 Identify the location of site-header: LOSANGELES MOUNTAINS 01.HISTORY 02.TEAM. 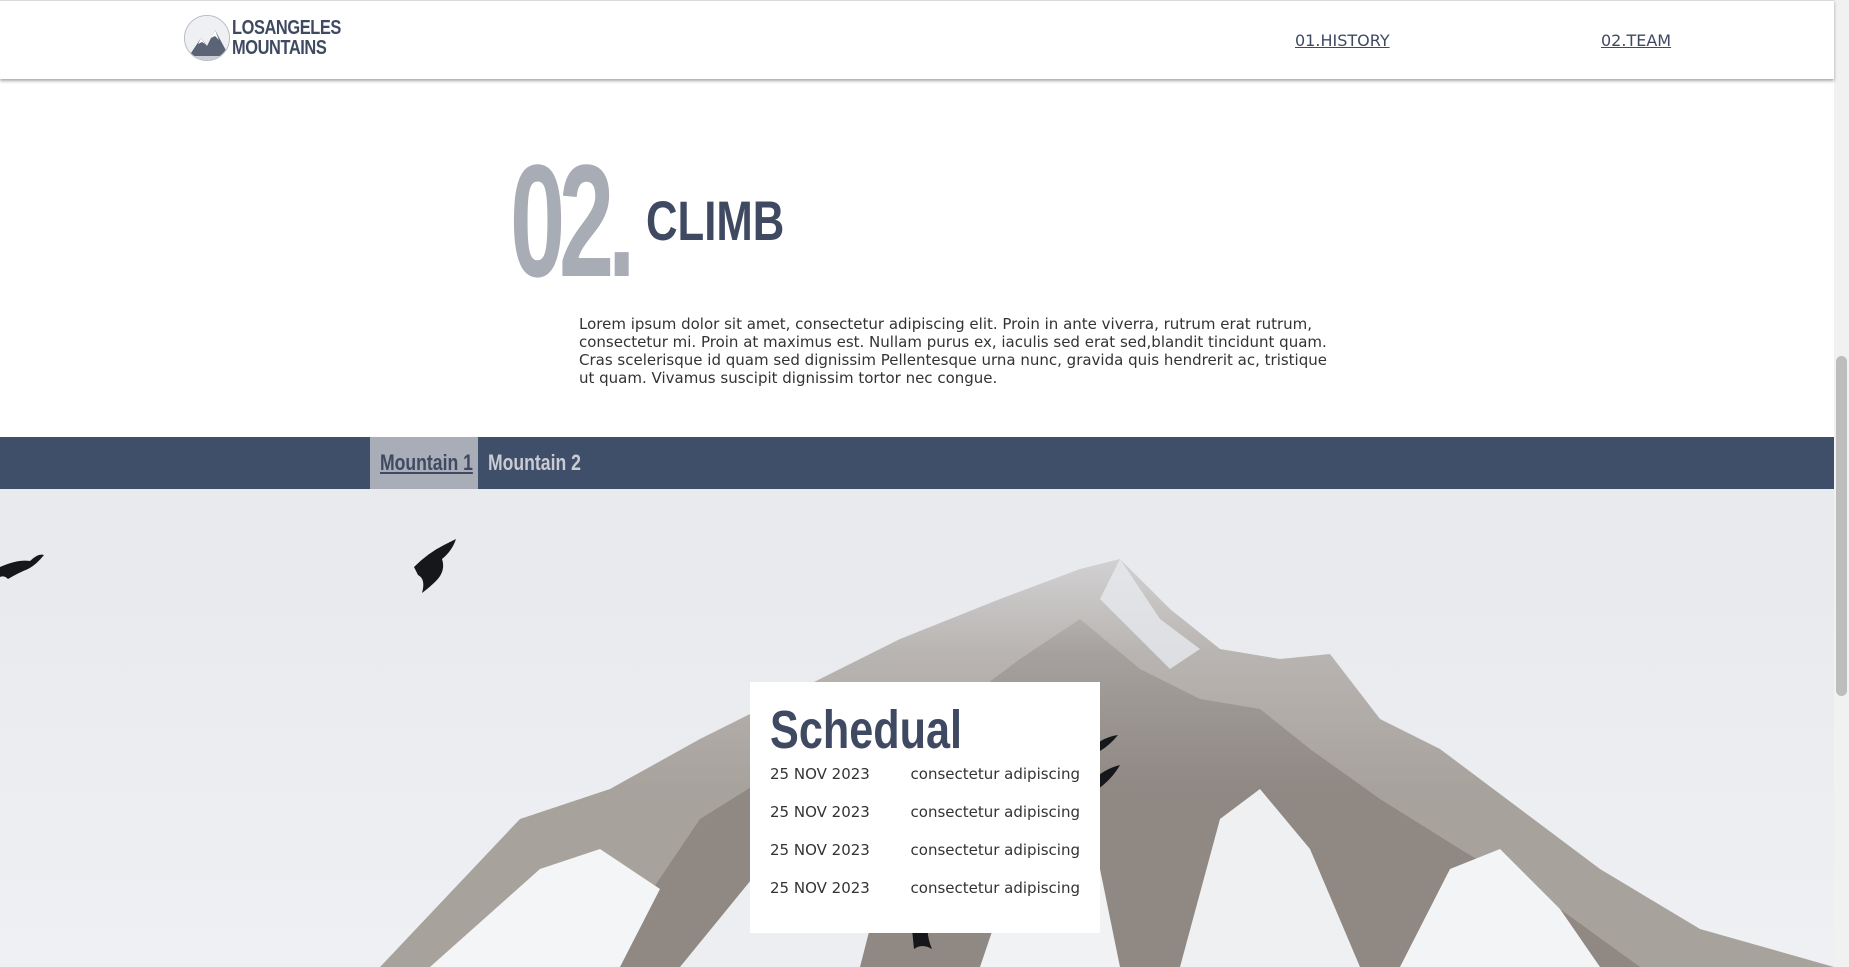
(917, 39).